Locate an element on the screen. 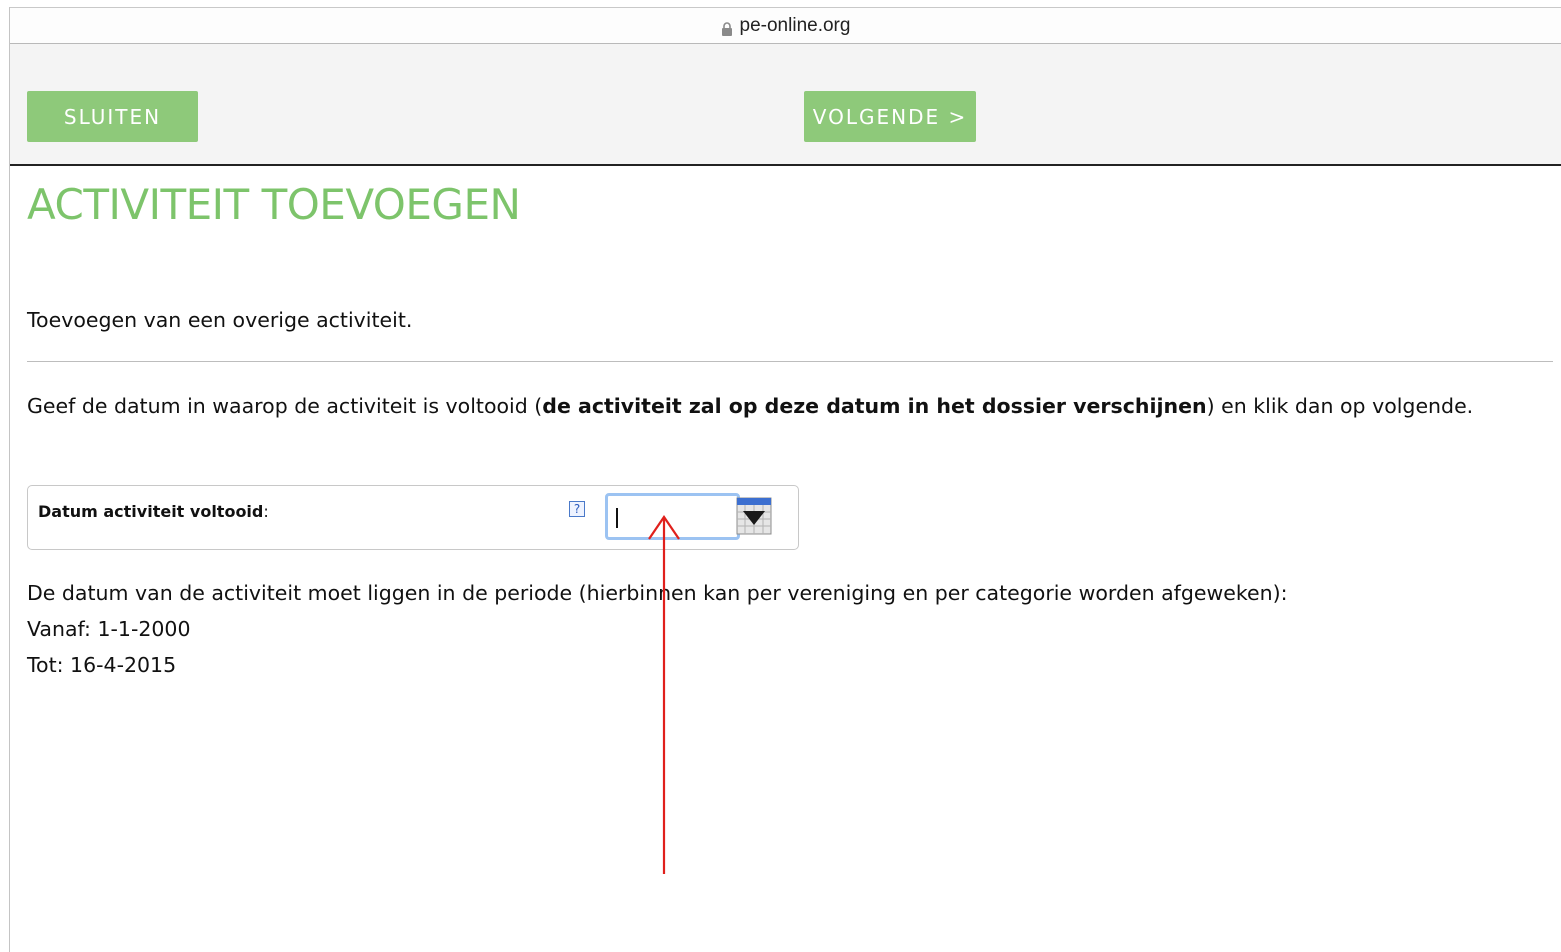  date-field-label-colon: : is located at coordinates (266, 511).